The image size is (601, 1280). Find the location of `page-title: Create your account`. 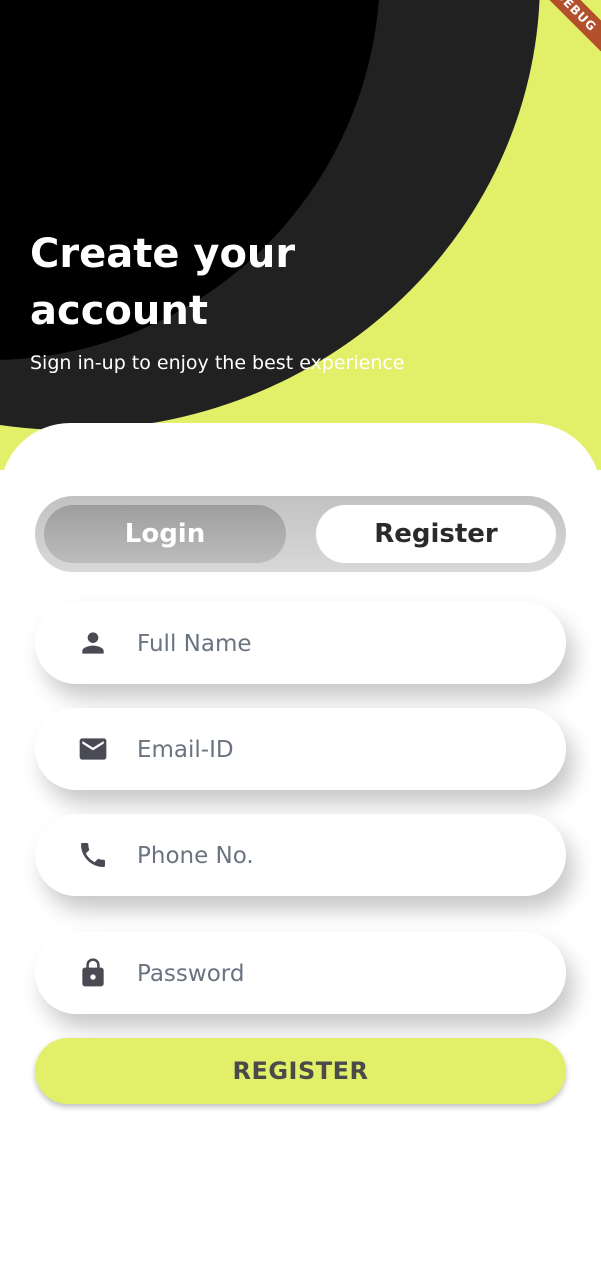

page-title: Create your account is located at coordinates (163, 282).